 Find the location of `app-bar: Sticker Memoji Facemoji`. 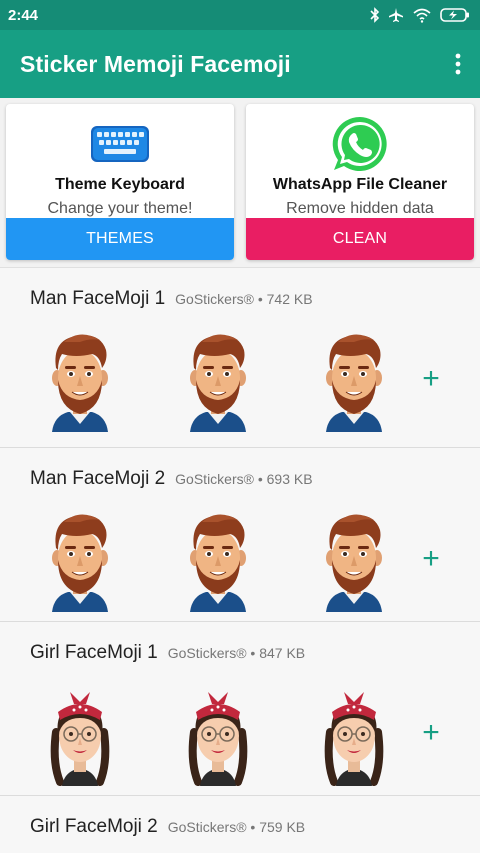

app-bar: Sticker Memoji Facemoji is located at coordinates (240, 64).